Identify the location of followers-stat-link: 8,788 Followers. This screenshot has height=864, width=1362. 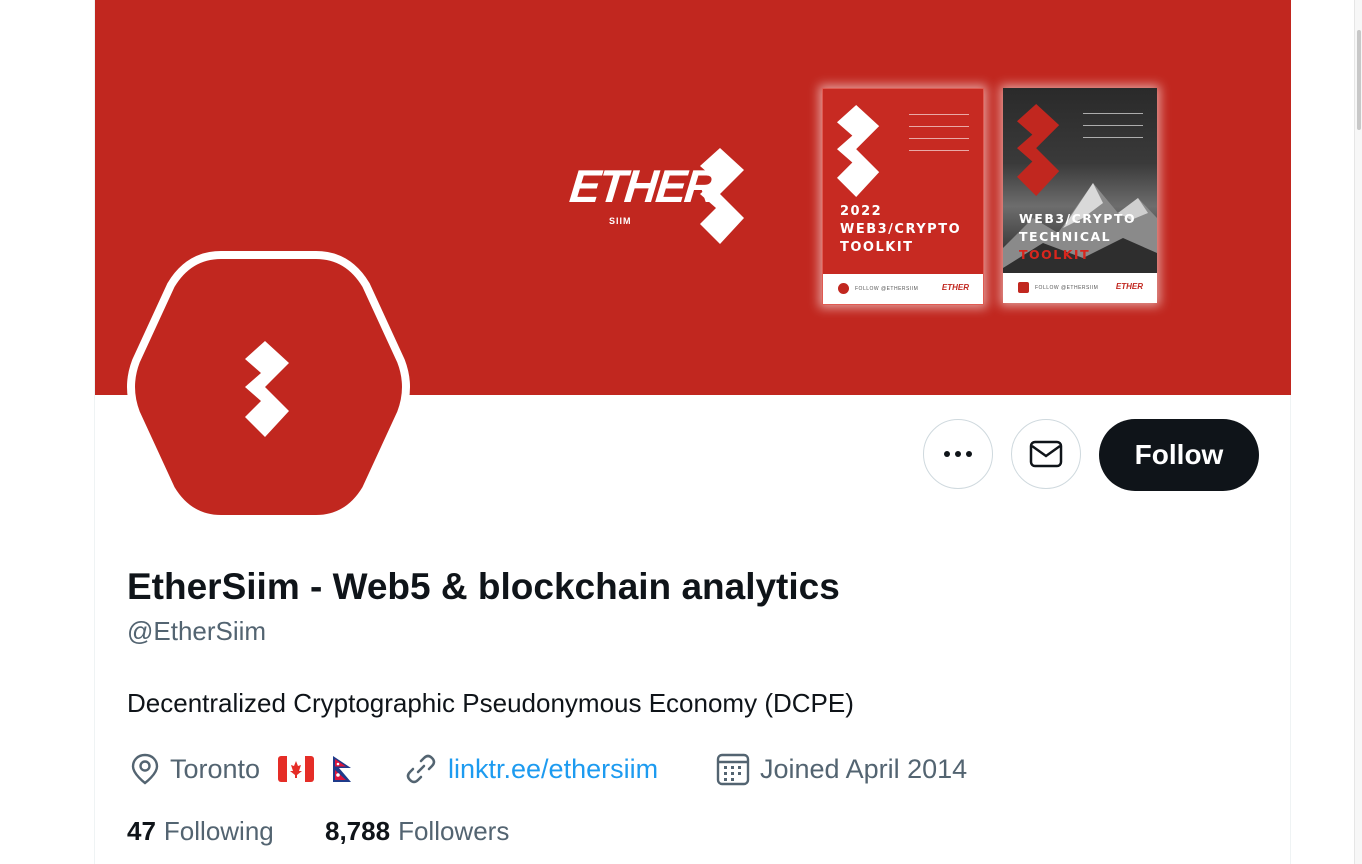
(417, 831).